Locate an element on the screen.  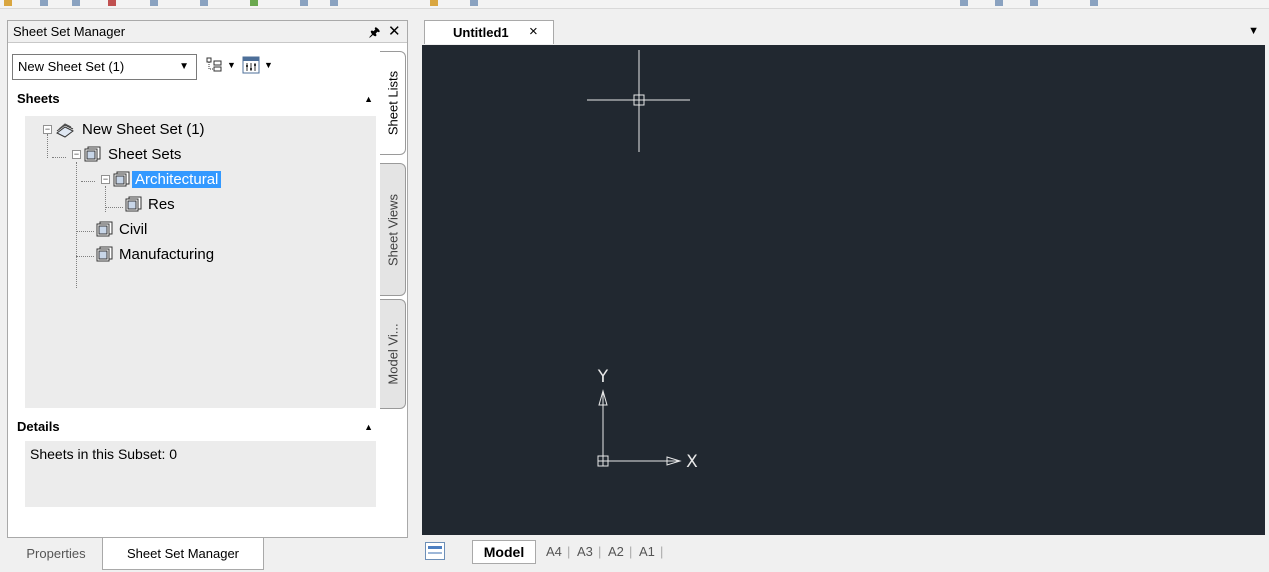
tree-node-label: Manufacturing is located at coordinates (167, 254).